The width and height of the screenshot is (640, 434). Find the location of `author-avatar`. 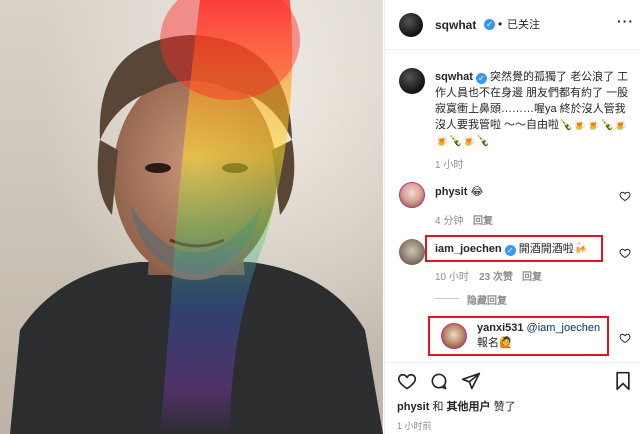

author-avatar is located at coordinates (411, 25).